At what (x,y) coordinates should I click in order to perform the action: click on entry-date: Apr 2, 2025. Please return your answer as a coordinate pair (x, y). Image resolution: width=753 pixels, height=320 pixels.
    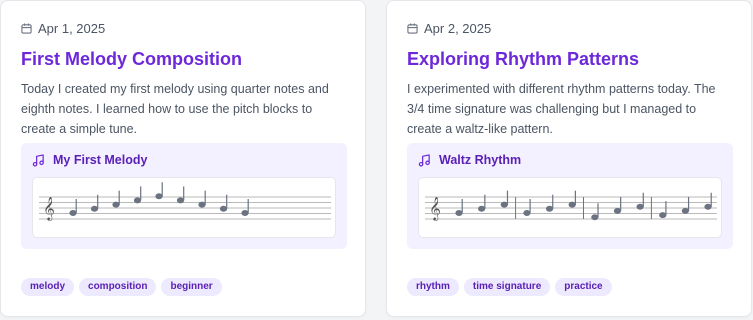
    Looking at the image, I should click on (449, 28).